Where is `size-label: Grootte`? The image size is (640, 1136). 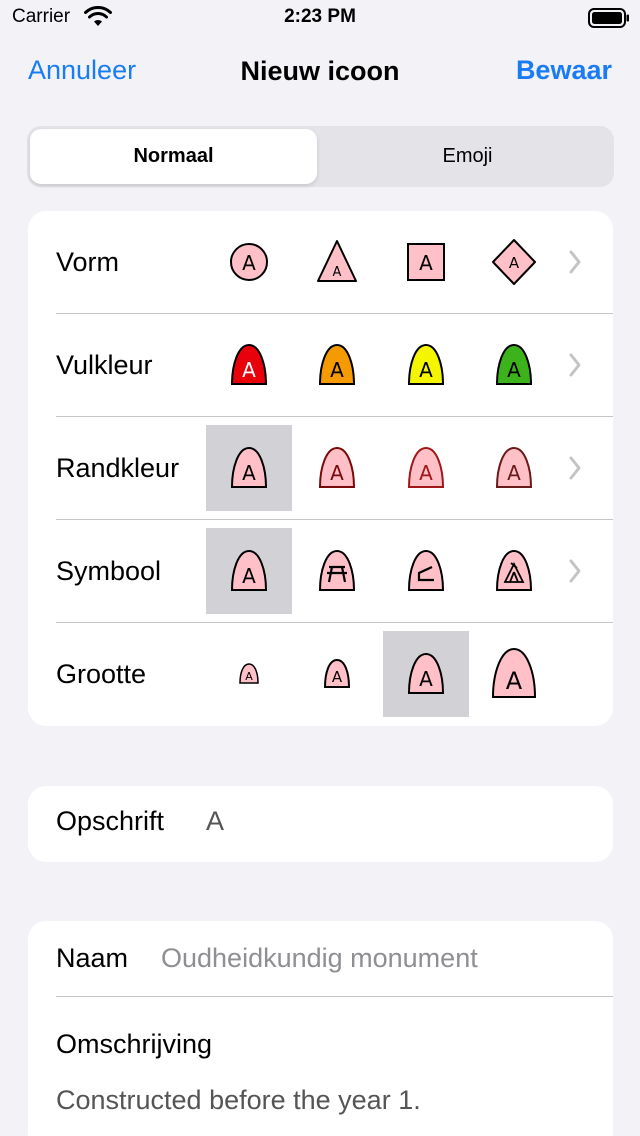 size-label: Grootte is located at coordinates (101, 674).